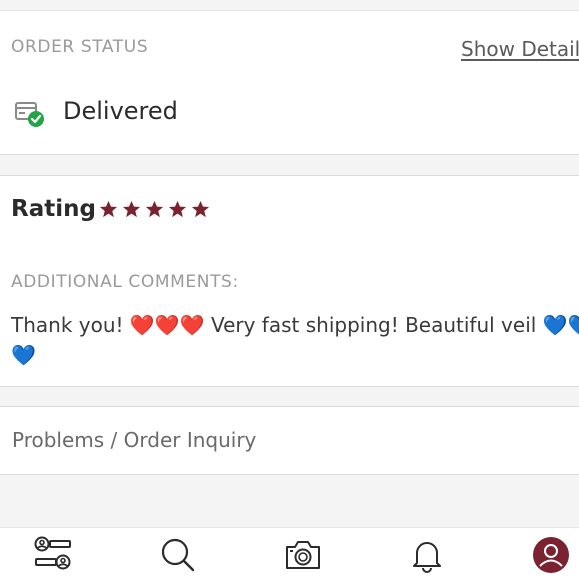 This screenshot has width=579, height=580. I want to click on order-status-value: Delivered, so click(120, 111).